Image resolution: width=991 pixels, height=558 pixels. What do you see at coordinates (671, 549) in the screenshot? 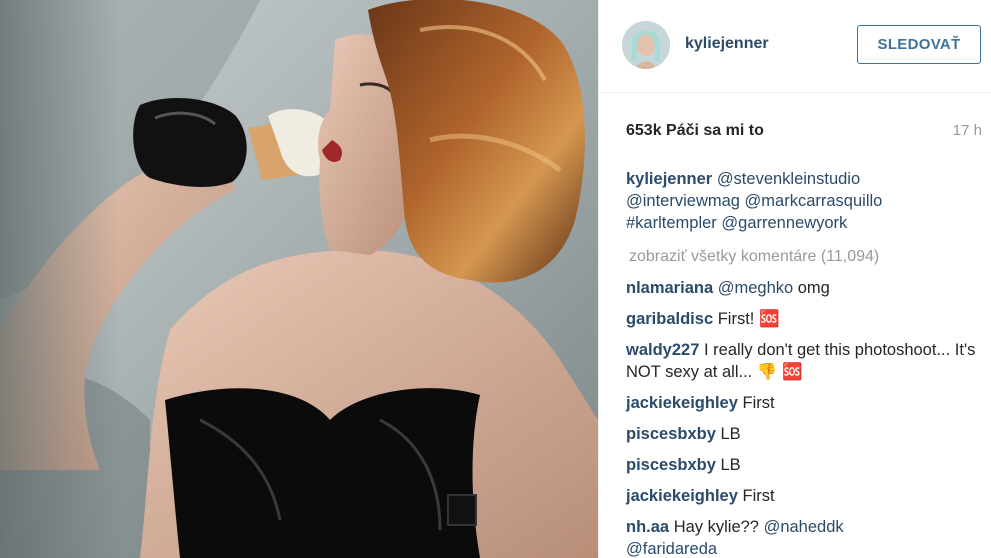
I see `mention-link: @faridareda` at bounding box center [671, 549].